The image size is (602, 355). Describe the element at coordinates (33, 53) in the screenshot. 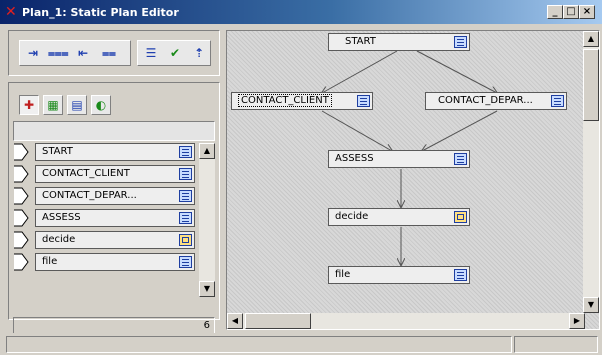

I see `step-in-icon: ⇥` at that location.